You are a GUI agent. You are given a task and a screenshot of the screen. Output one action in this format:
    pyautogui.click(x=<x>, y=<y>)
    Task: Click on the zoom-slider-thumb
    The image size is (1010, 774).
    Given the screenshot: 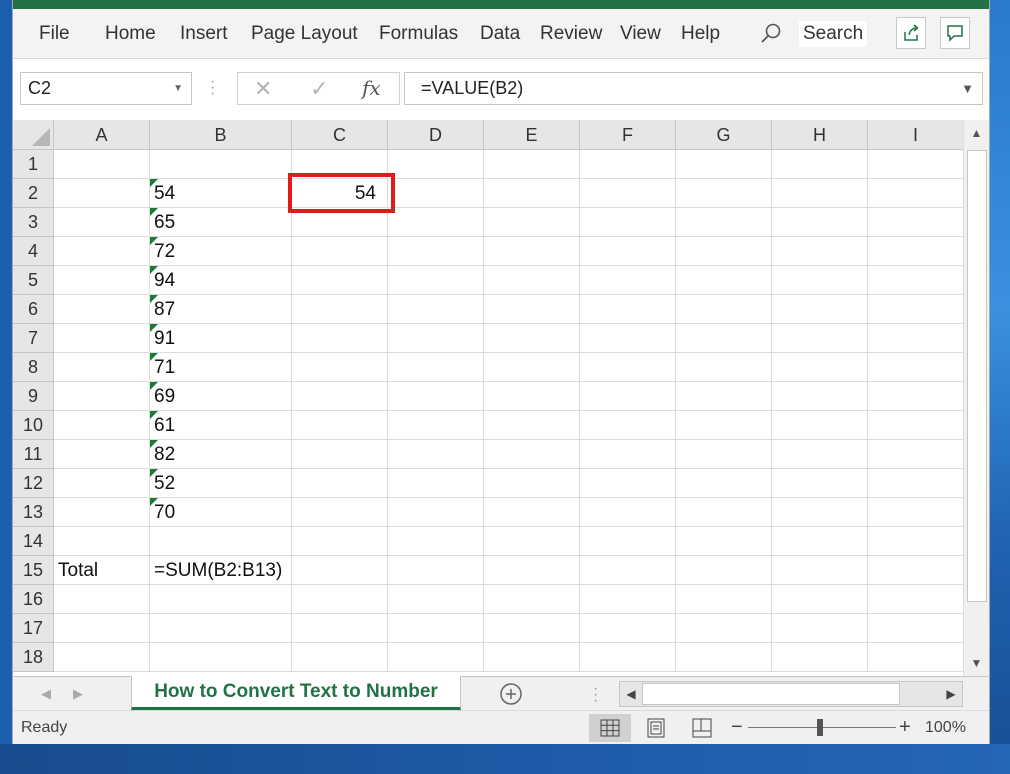 What is the action you would take?
    pyautogui.click(x=820, y=727)
    